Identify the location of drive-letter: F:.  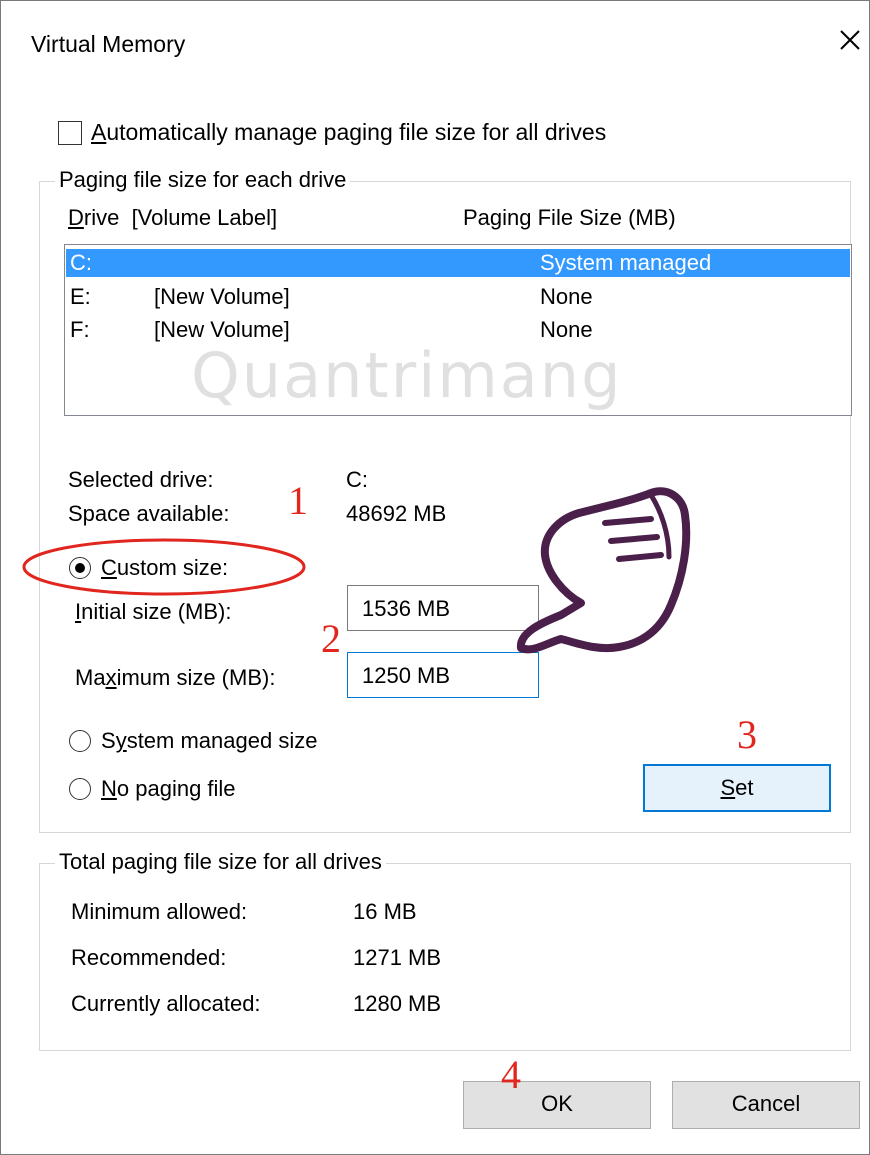
(80, 329).